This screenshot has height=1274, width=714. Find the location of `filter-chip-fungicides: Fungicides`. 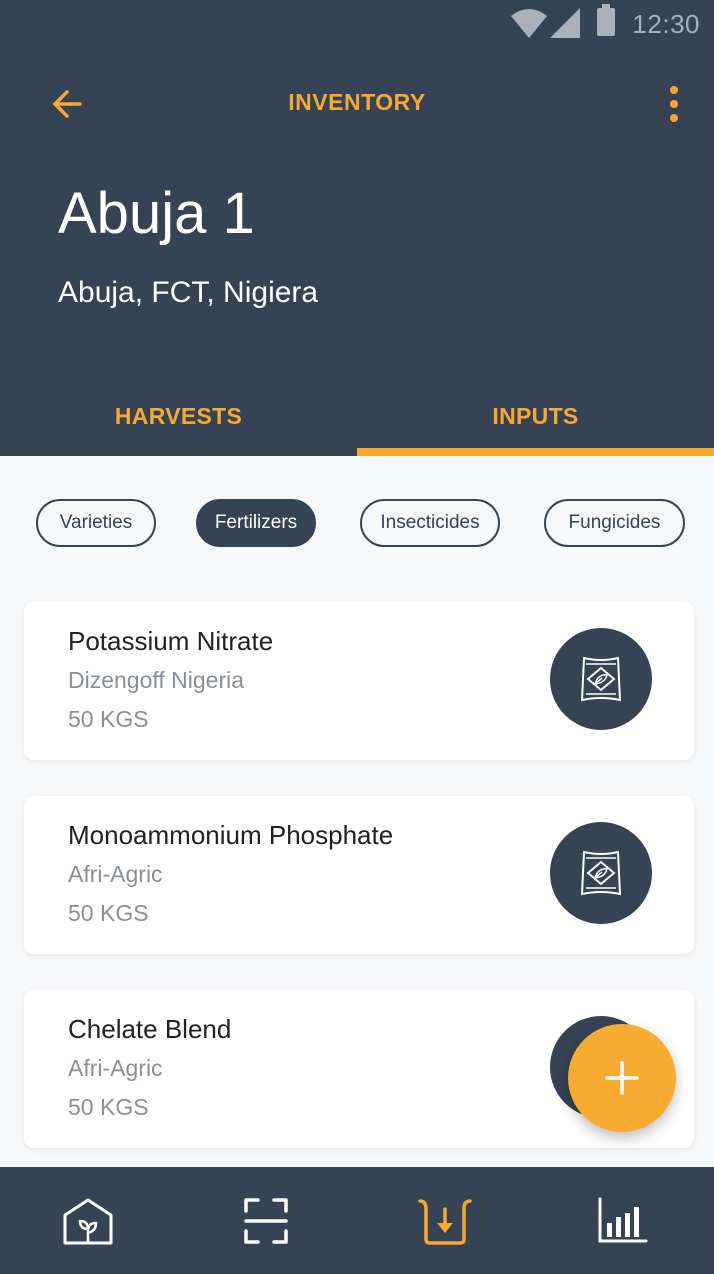

filter-chip-fungicides: Fungicides is located at coordinates (614, 523).